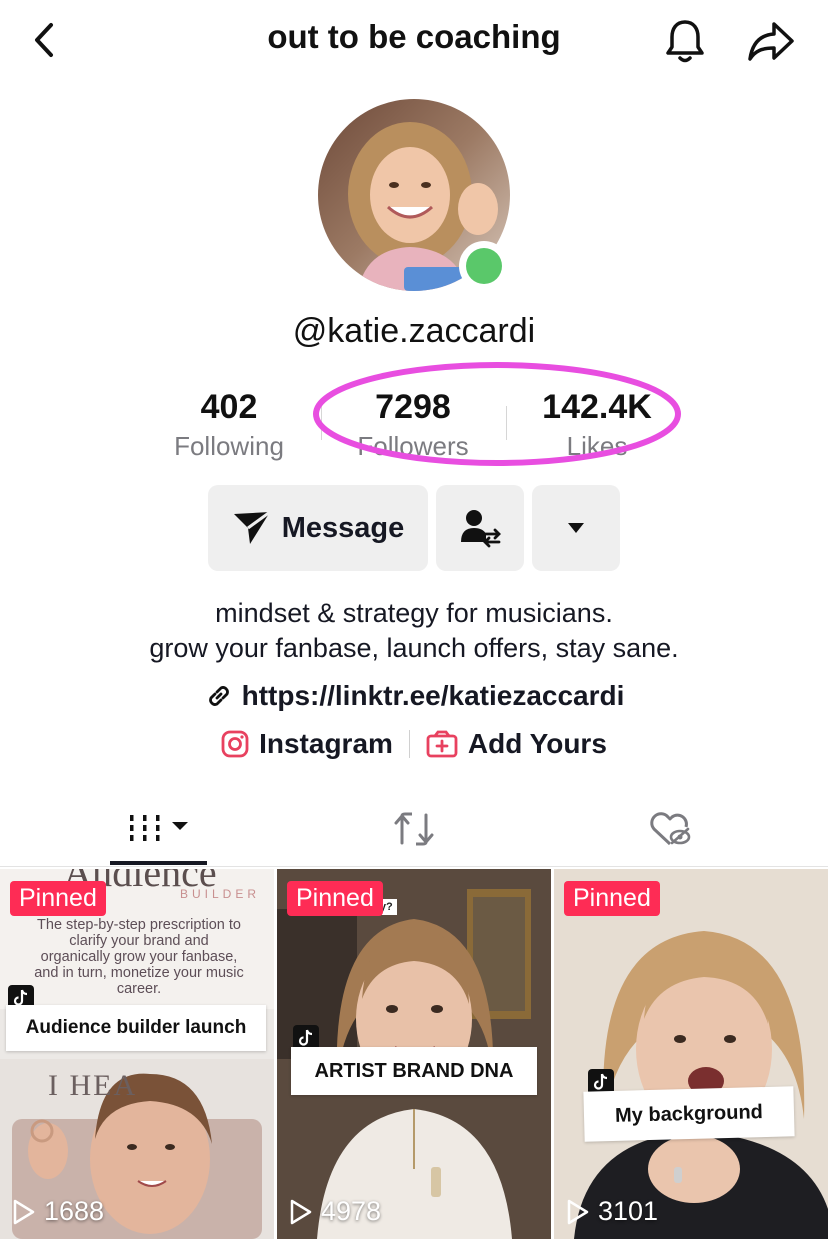 Image resolution: width=828 pixels, height=1239 pixels. Describe the element at coordinates (414, 331) in the screenshot. I see `username: @katie.zaccardi` at that location.